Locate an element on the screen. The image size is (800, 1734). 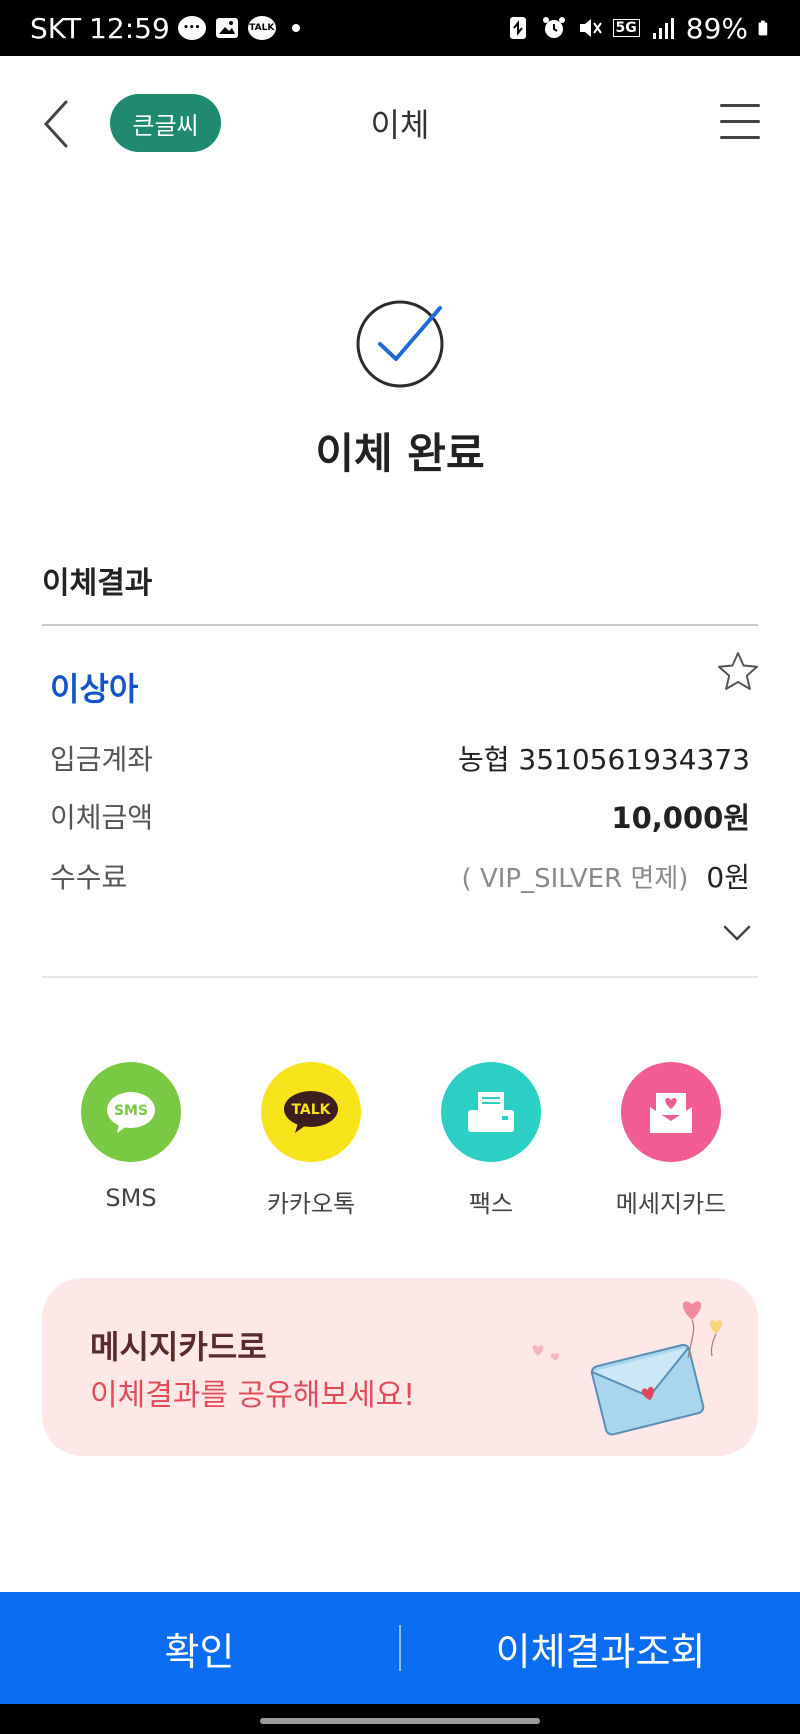
row-value: 10,000원 is located at coordinates (680, 818).